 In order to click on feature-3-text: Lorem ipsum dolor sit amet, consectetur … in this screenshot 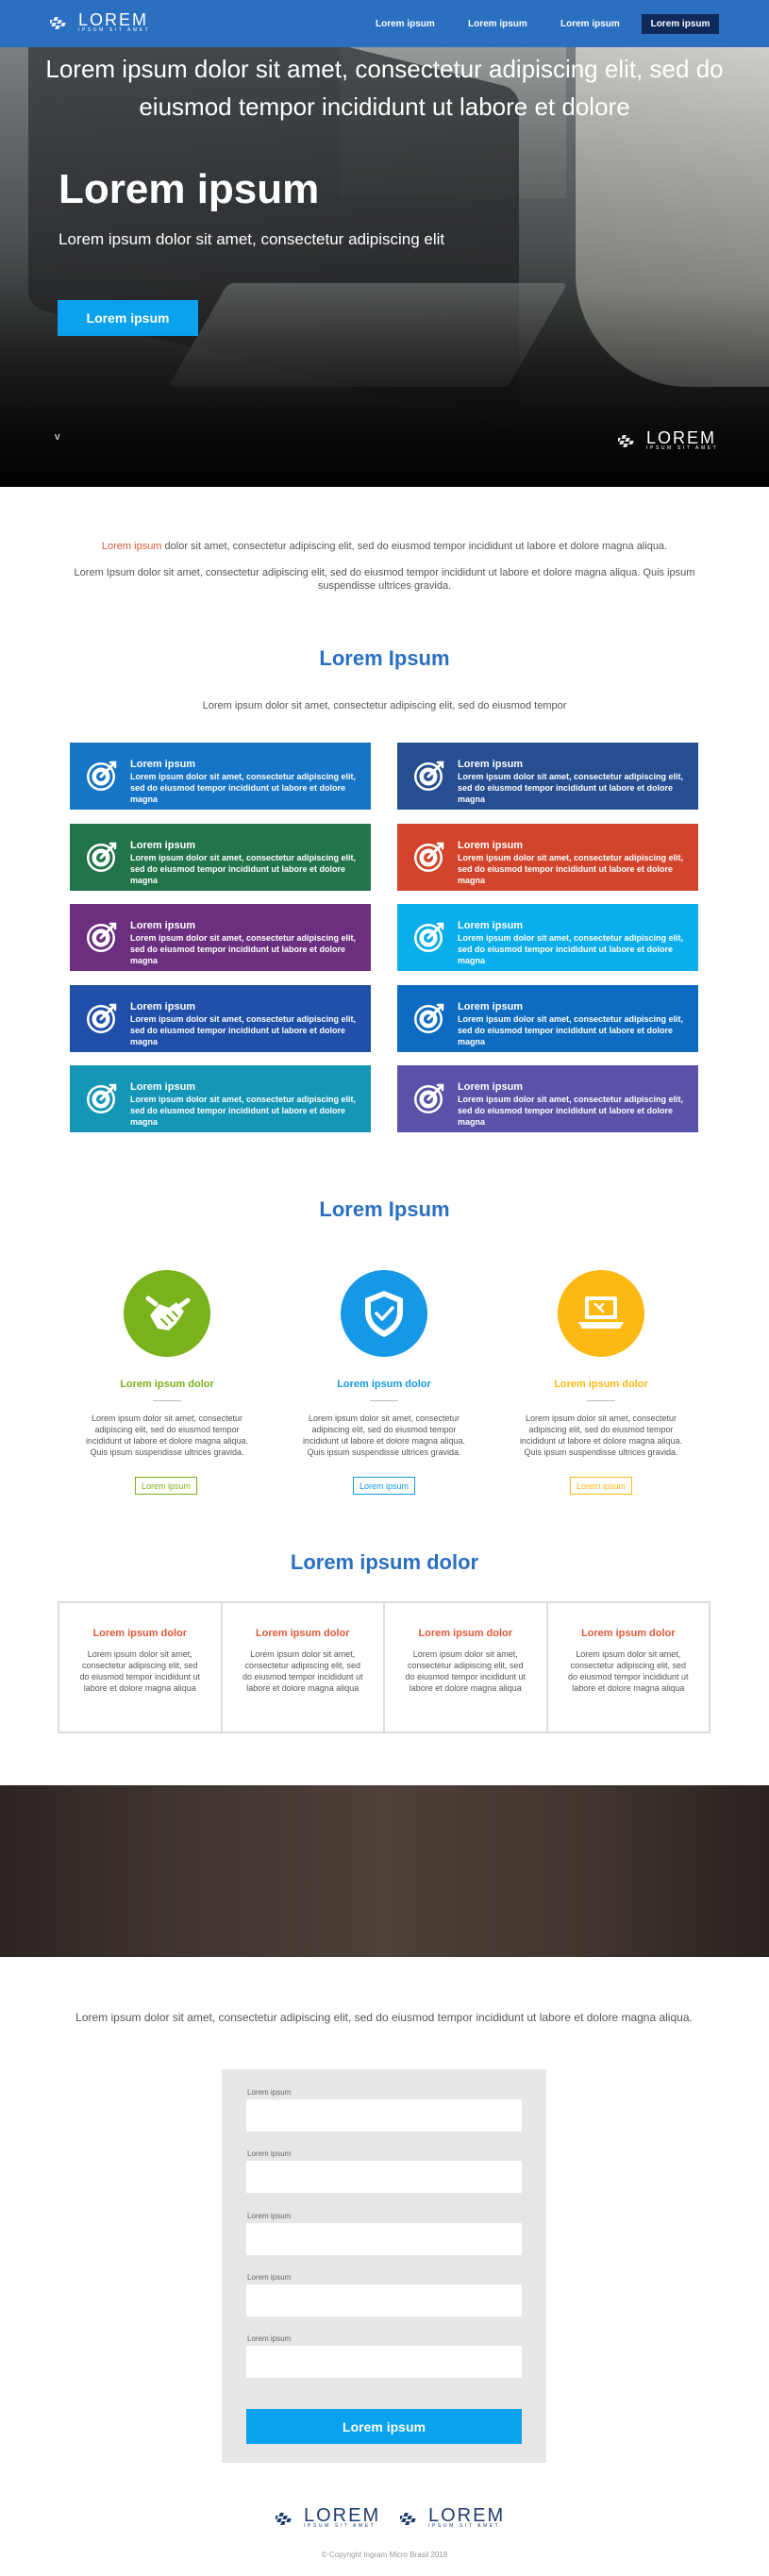, I will do `click(601, 1435)`.